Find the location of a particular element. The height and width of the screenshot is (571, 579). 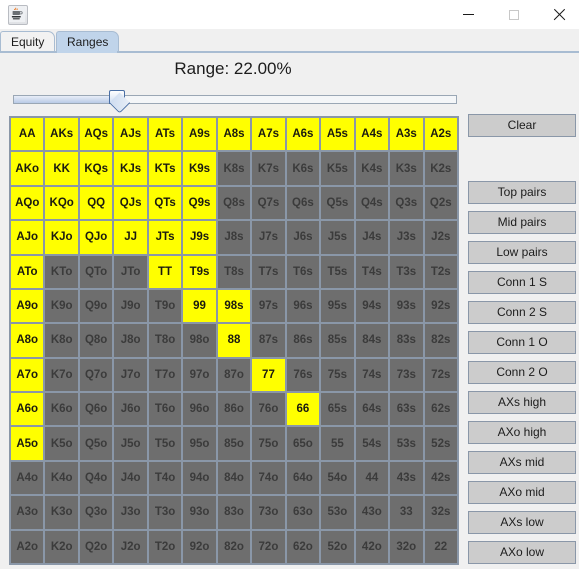

hand-cell: 86o is located at coordinates (234, 409).